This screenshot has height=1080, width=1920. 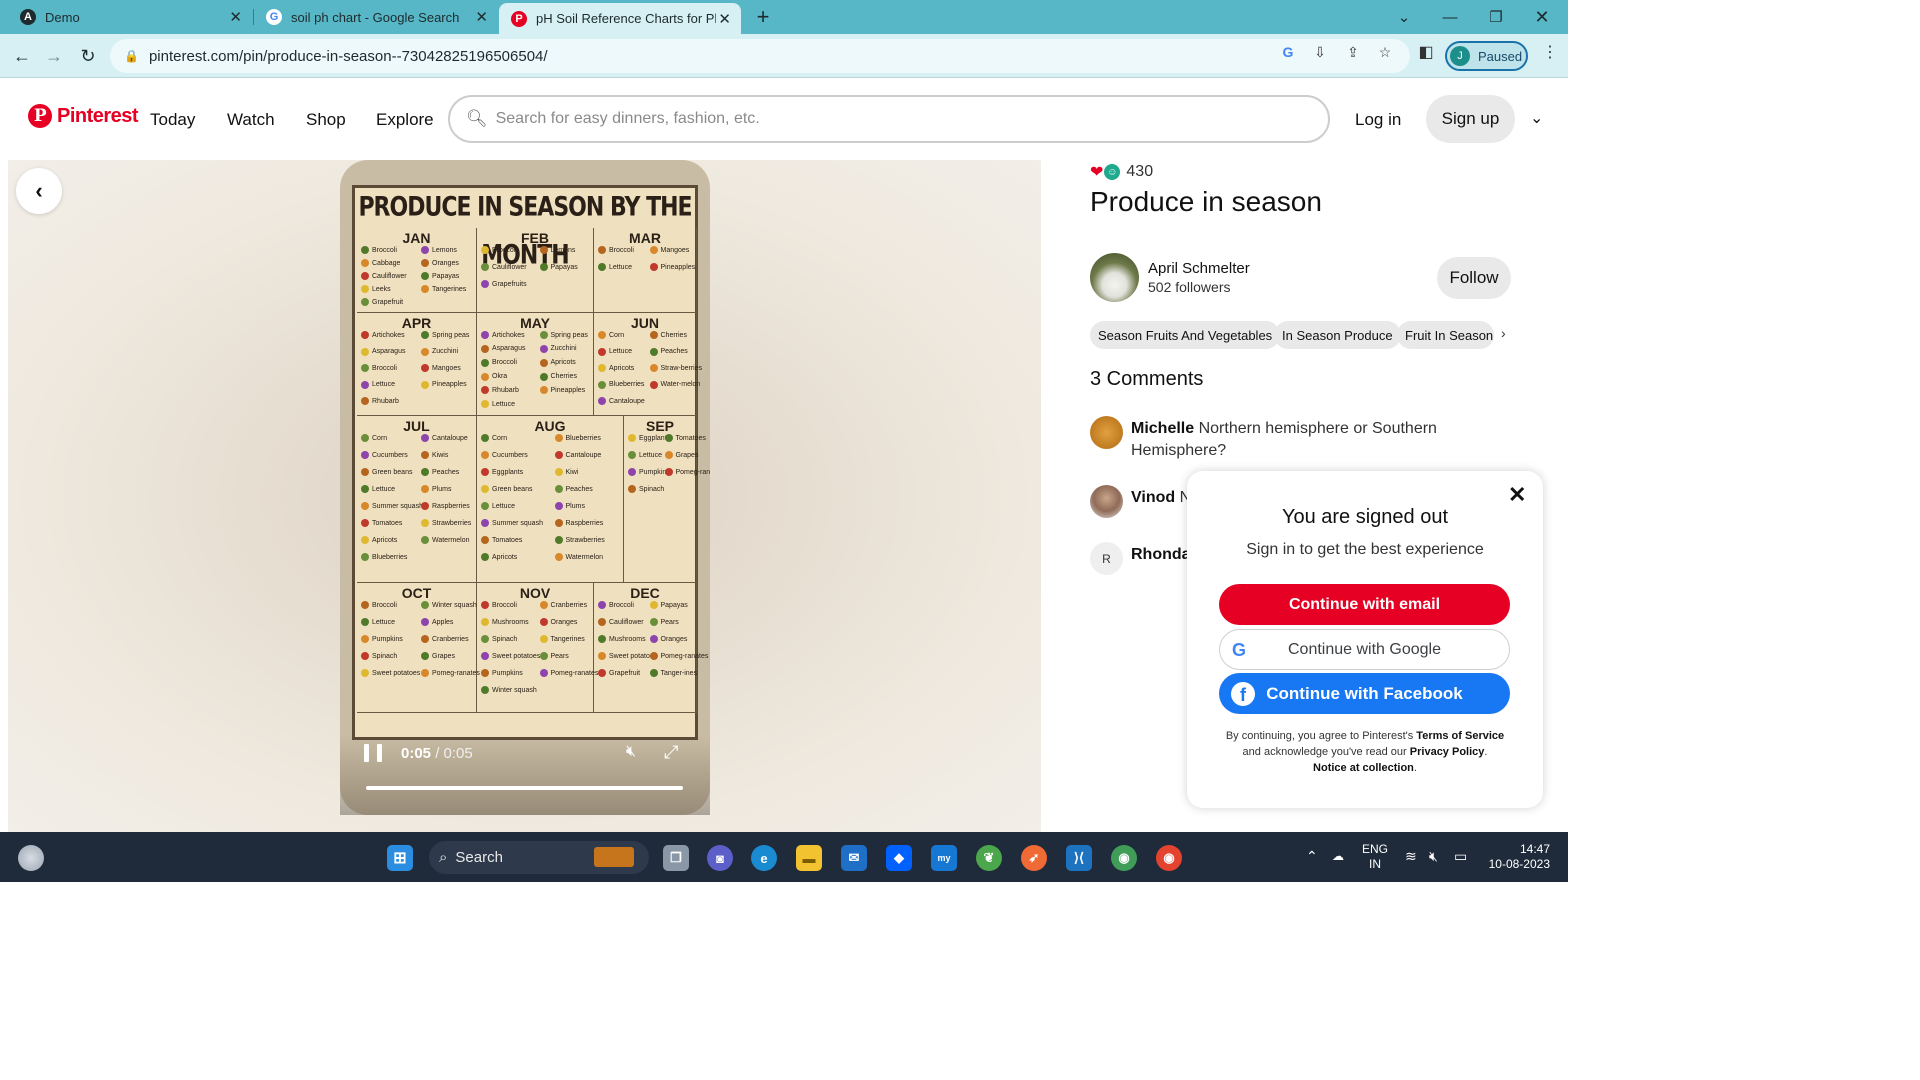 What do you see at coordinates (1460, 736) in the screenshot?
I see `terms-of-service-link: Terms of Service` at bounding box center [1460, 736].